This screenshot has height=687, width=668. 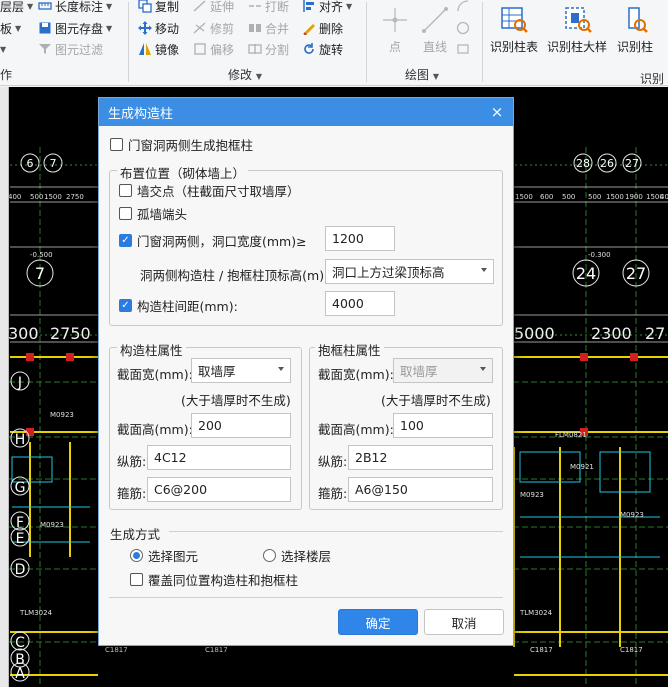 I want to click on group-modify-label: 修改, so click(x=240, y=75).